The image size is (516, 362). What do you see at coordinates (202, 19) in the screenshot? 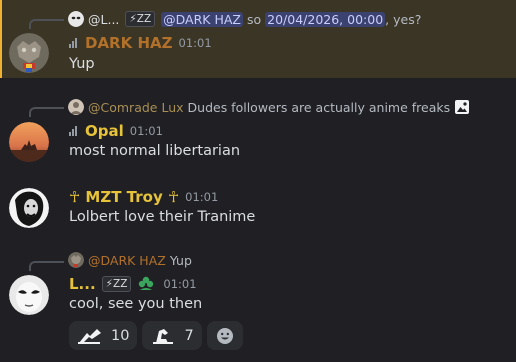
I see `mention: @DARK HAZ` at bounding box center [202, 19].